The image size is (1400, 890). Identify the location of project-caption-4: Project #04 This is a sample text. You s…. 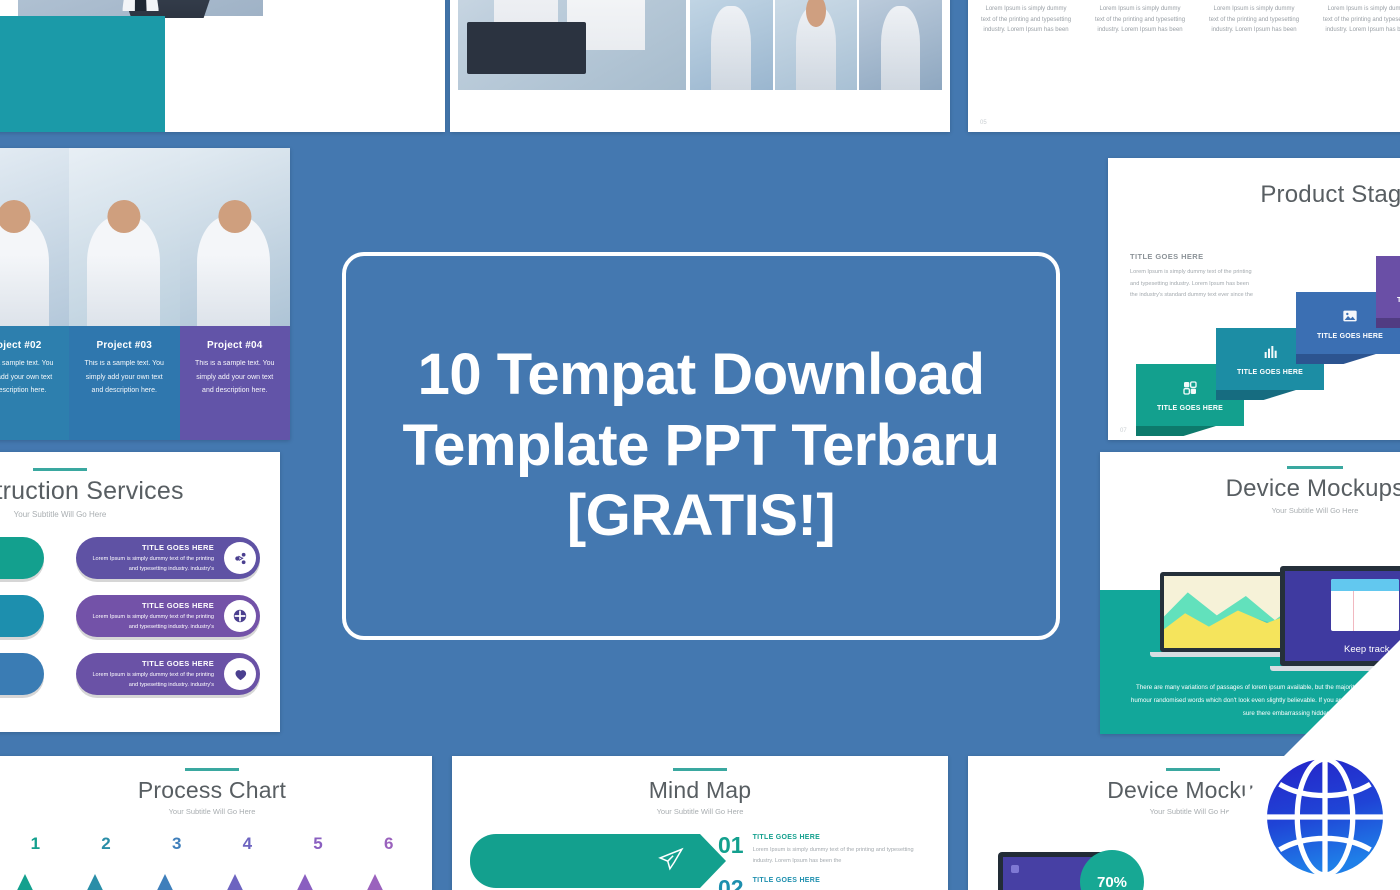
(234, 383).